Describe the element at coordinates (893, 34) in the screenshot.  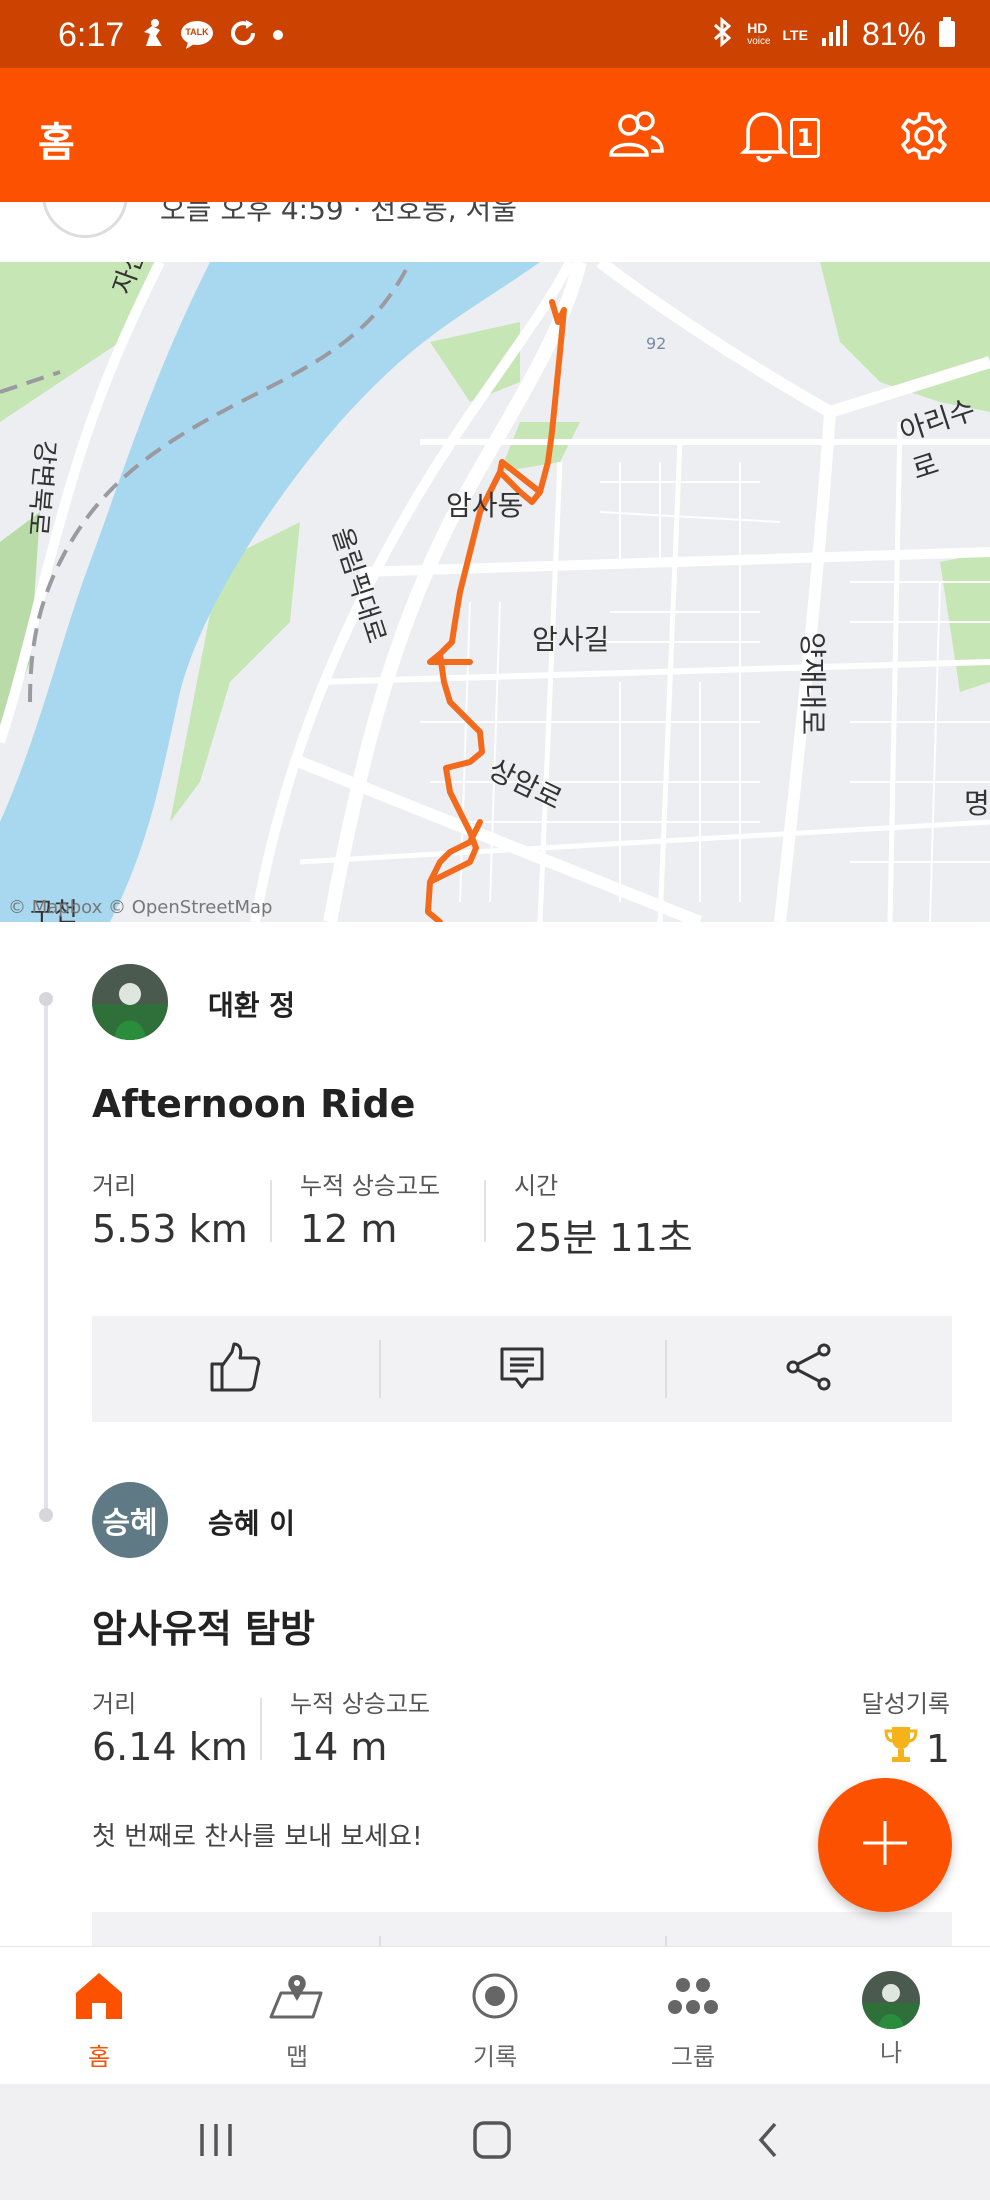
I see `battery-percent: 81%` at that location.